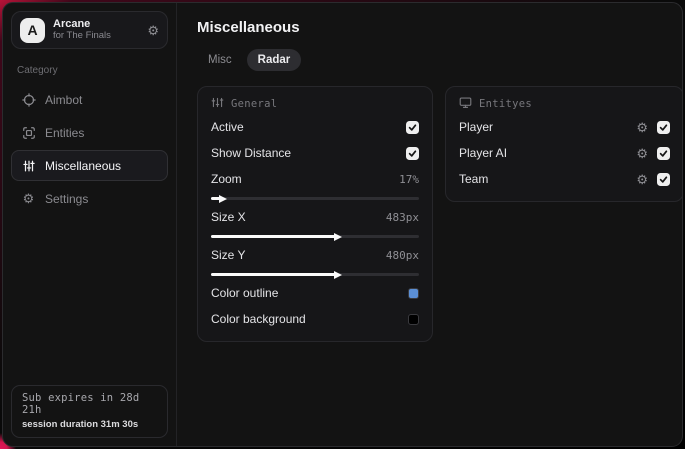 The image size is (685, 449). I want to click on entities-card: Entityes Player ⚙ Player AI ⚙ Team ⚙, so click(563, 144).